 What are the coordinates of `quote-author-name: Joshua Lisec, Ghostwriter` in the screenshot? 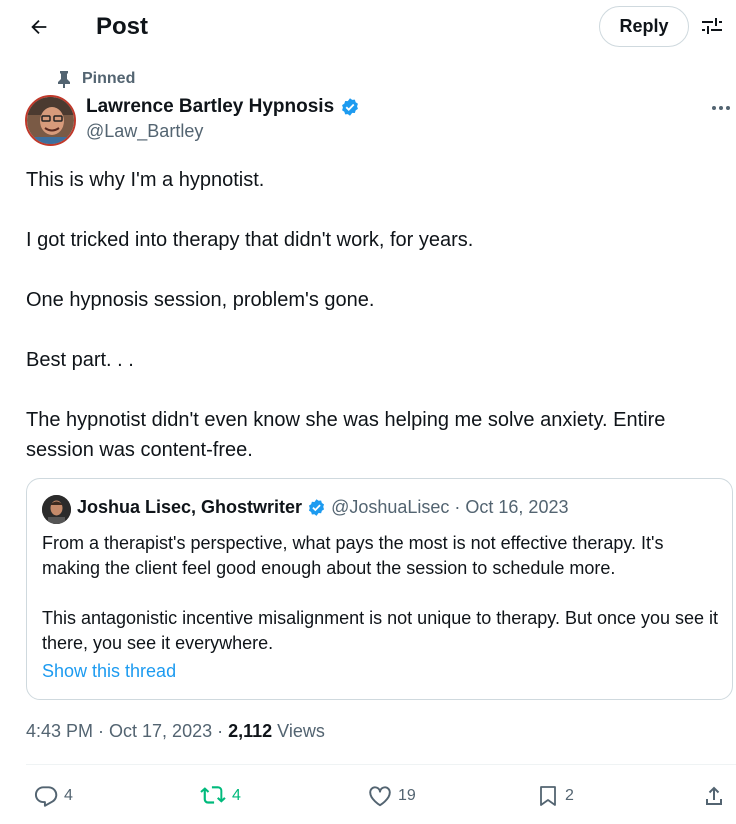 It's located at (190, 507).